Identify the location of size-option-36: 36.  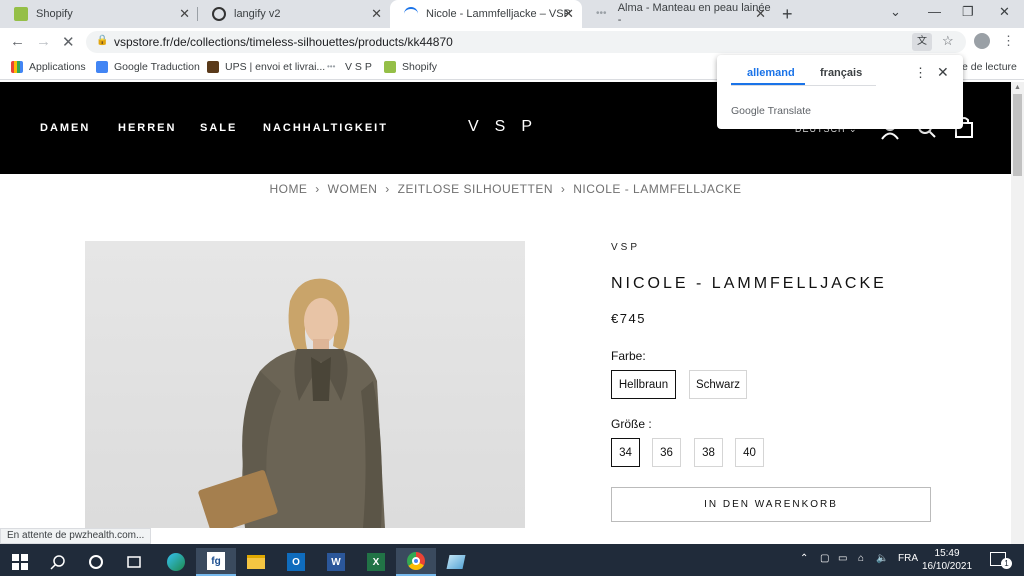
(666, 452).